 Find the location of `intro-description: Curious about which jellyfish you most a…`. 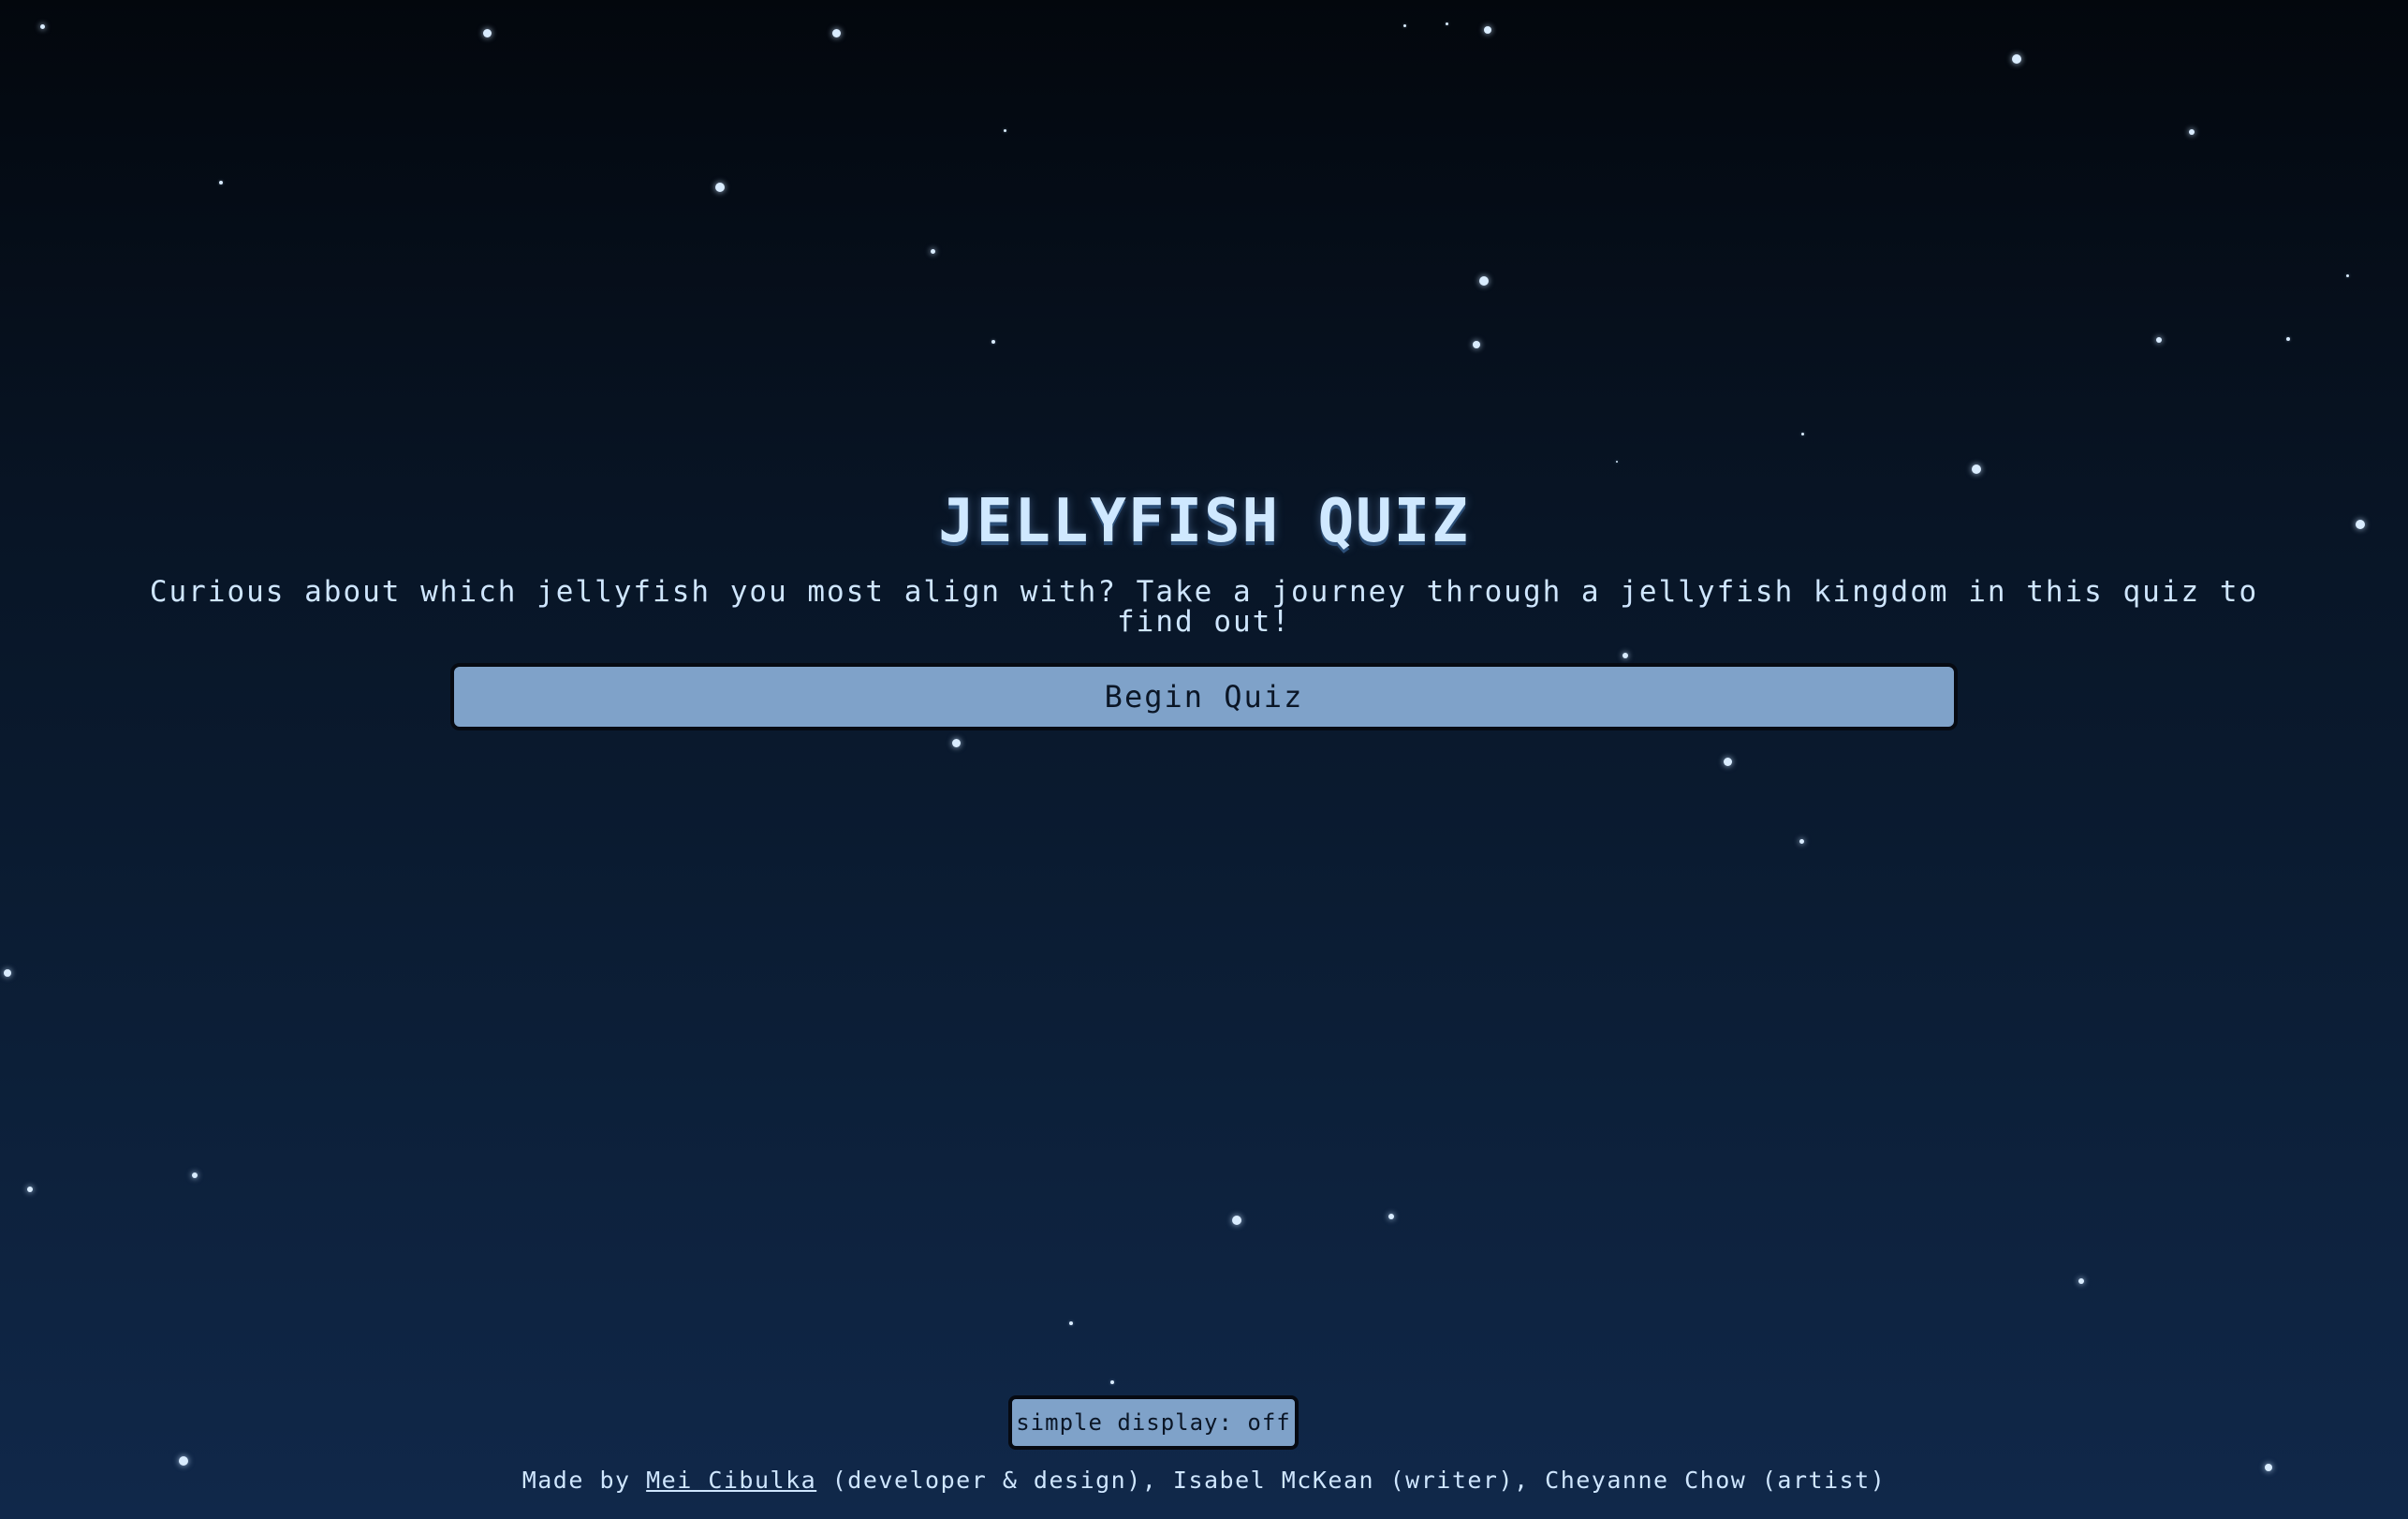

intro-description: Curious about which jellyfish you most a… is located at coordinates (1204, 607).